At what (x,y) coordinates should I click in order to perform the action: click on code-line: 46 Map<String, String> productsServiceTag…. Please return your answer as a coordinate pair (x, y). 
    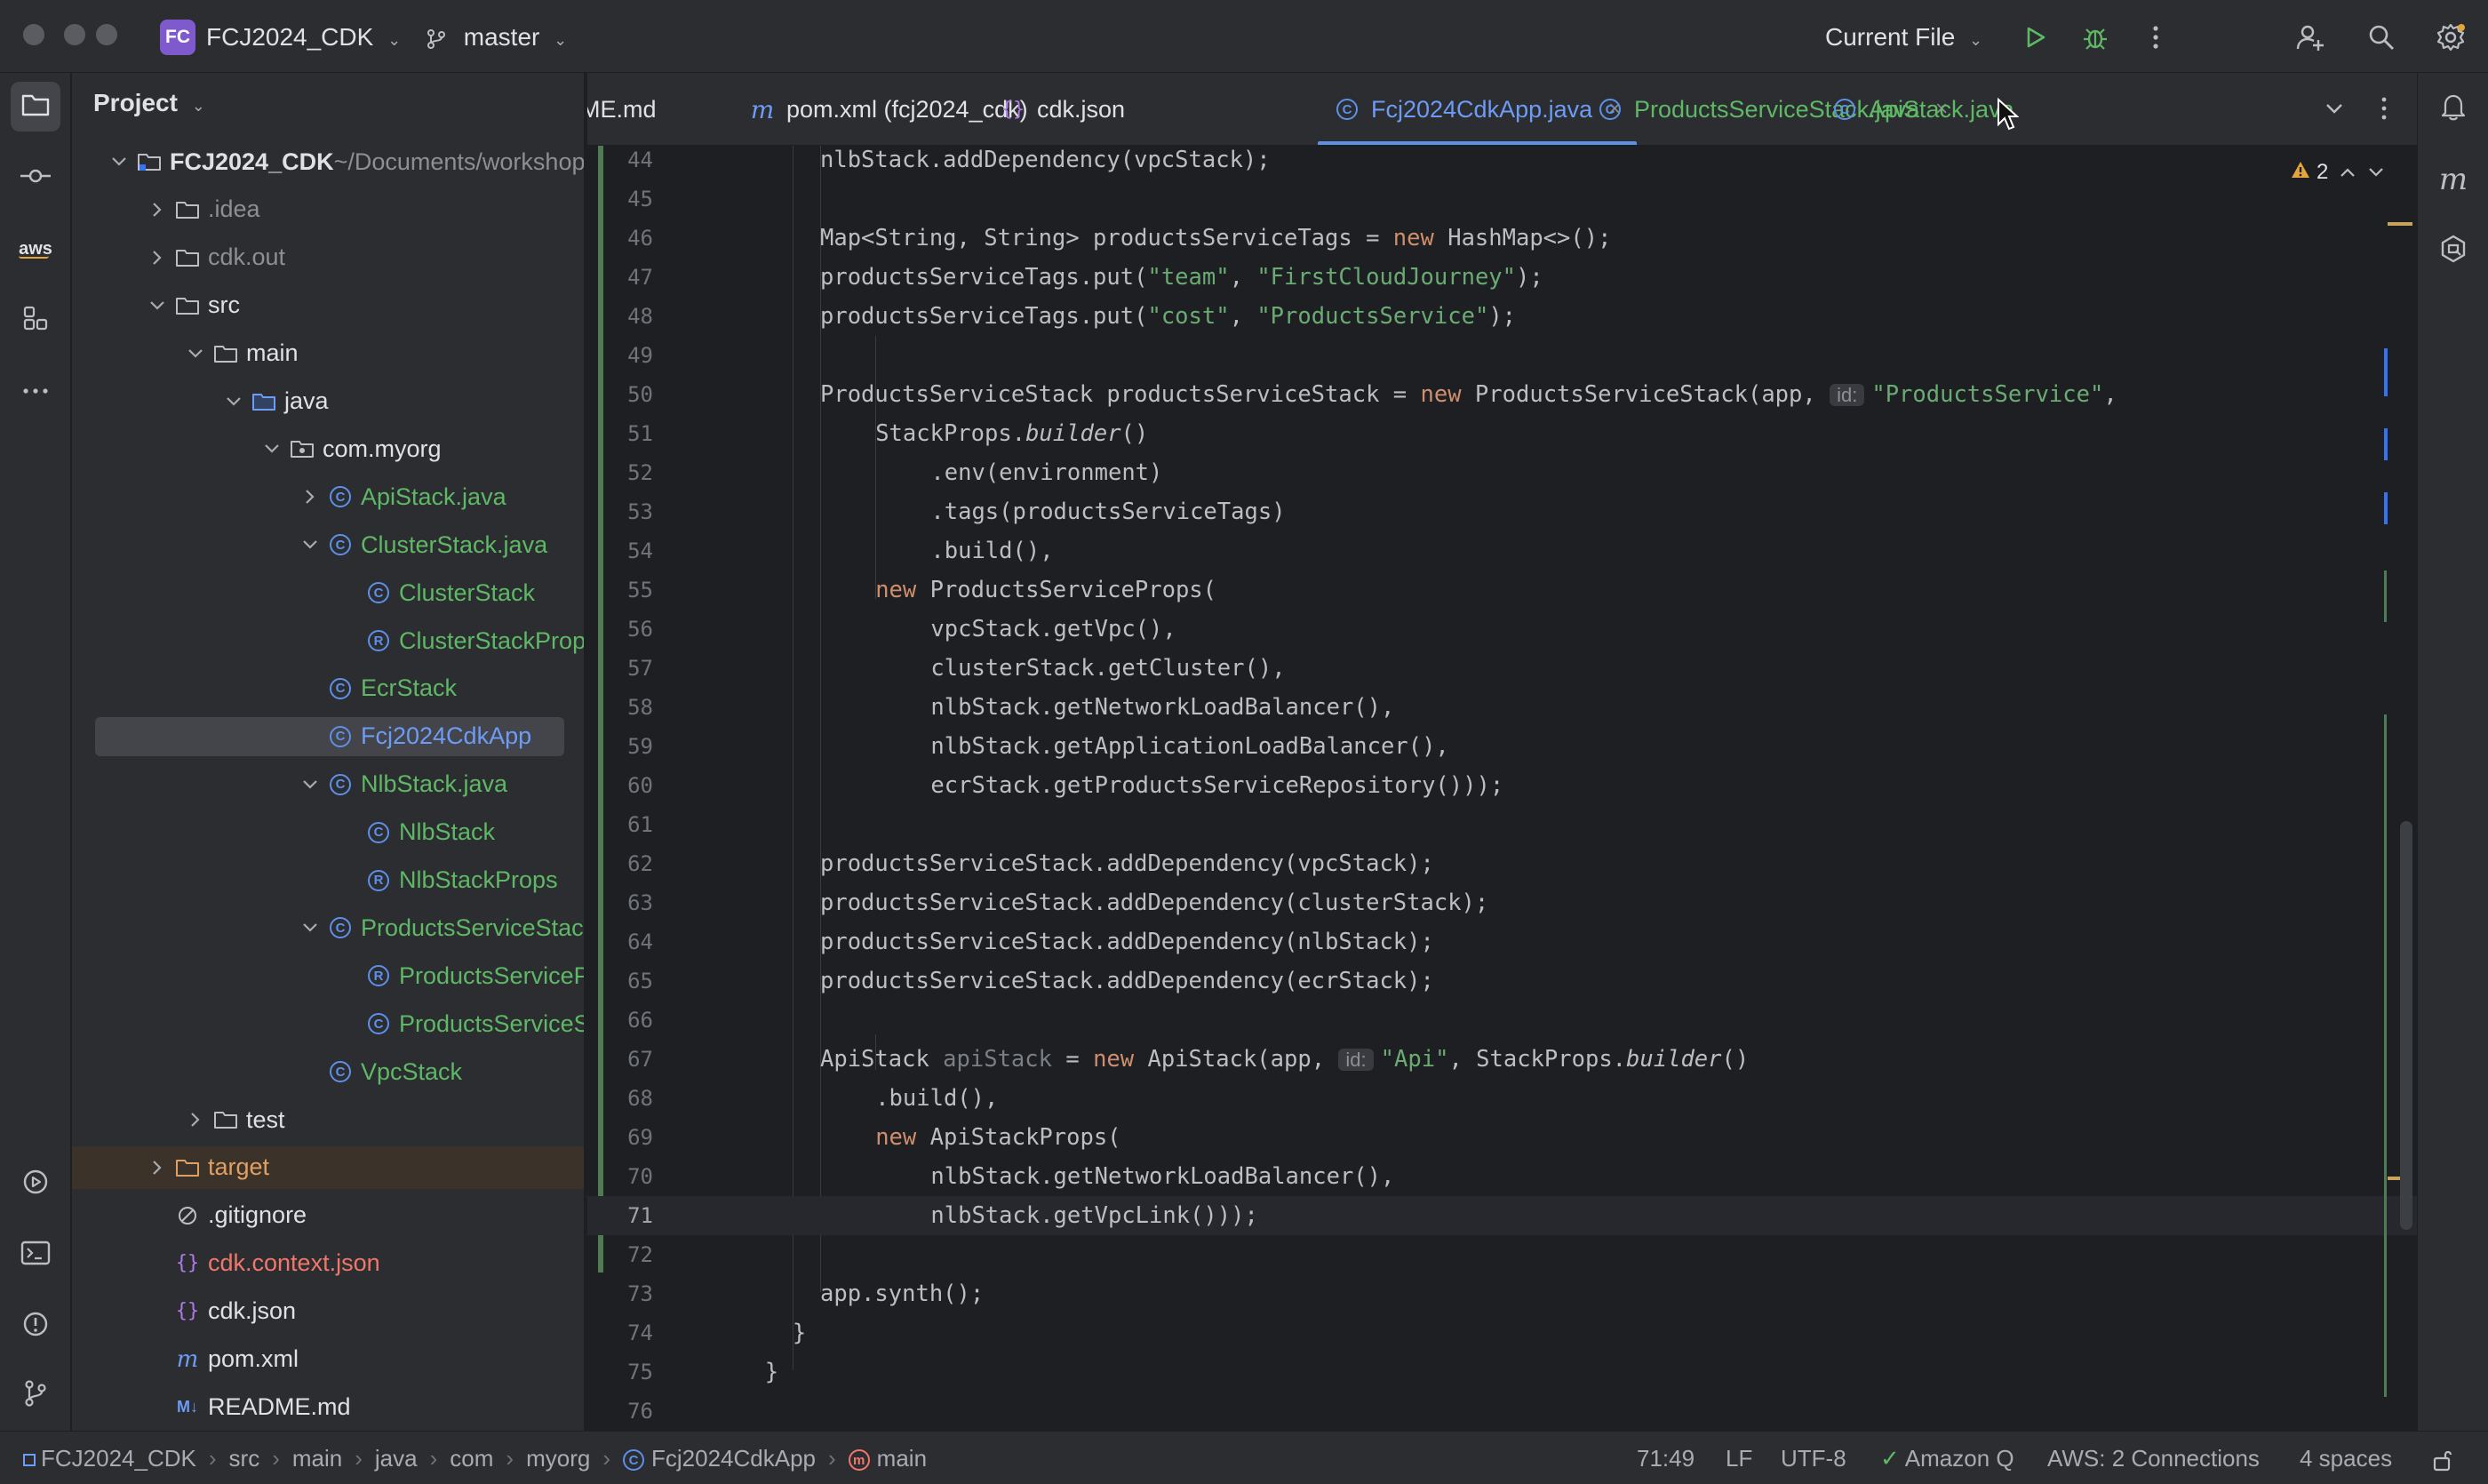
    Looking at the image, I should click on (1502, 239).